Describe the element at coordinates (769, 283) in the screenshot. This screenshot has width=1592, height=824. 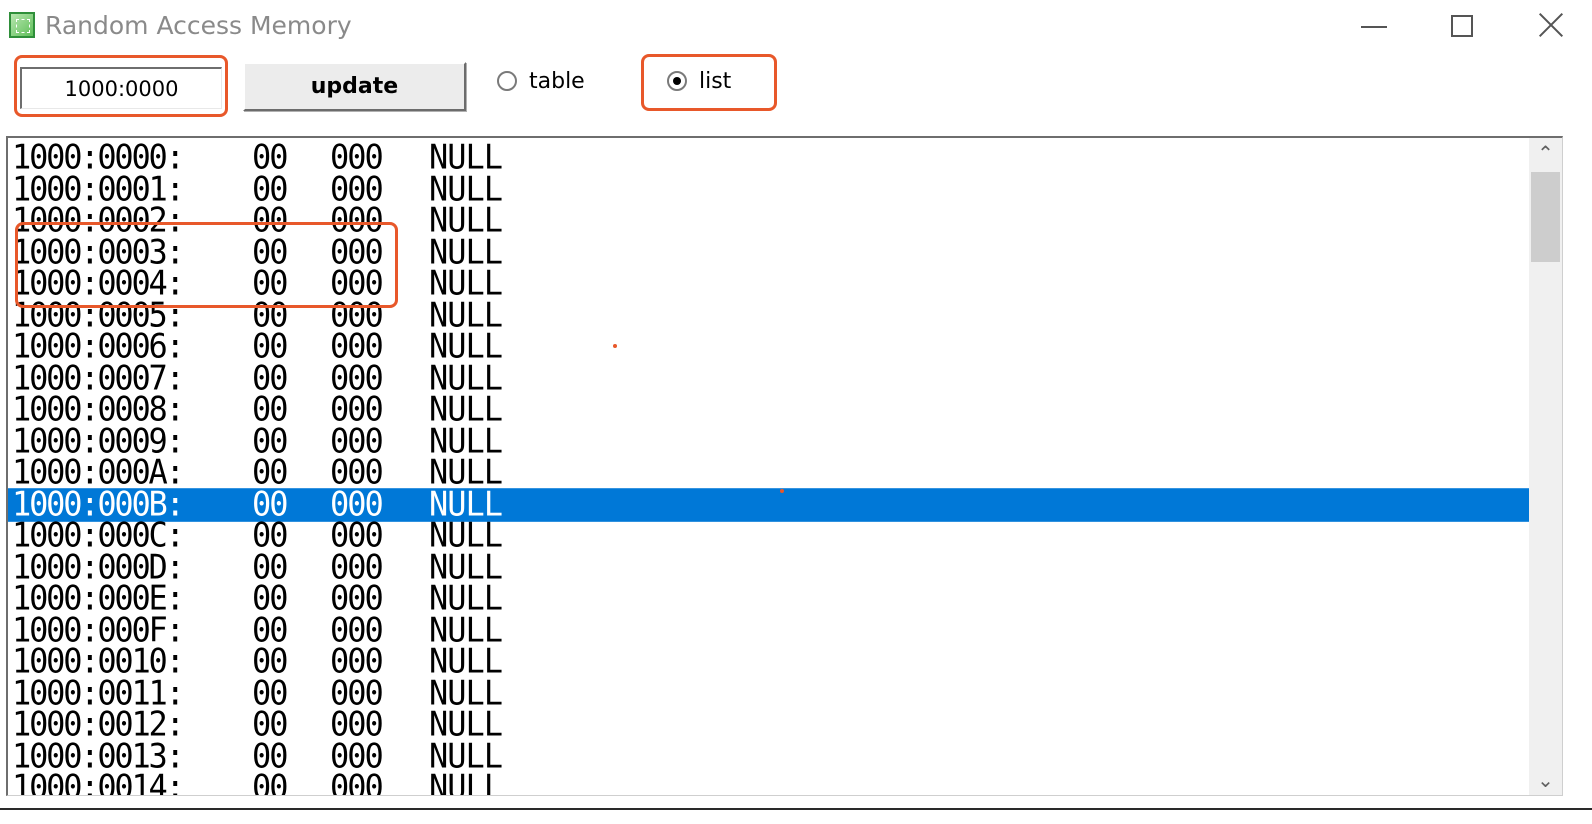
I see `list-item: 1000:0004: 00 000 NULL` at that location.